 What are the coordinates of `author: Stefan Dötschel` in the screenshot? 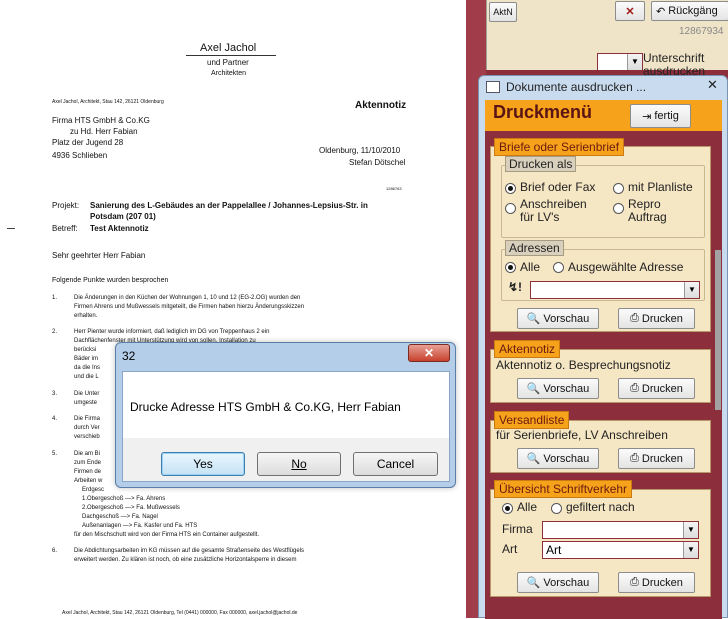 It's located at (377, 162).